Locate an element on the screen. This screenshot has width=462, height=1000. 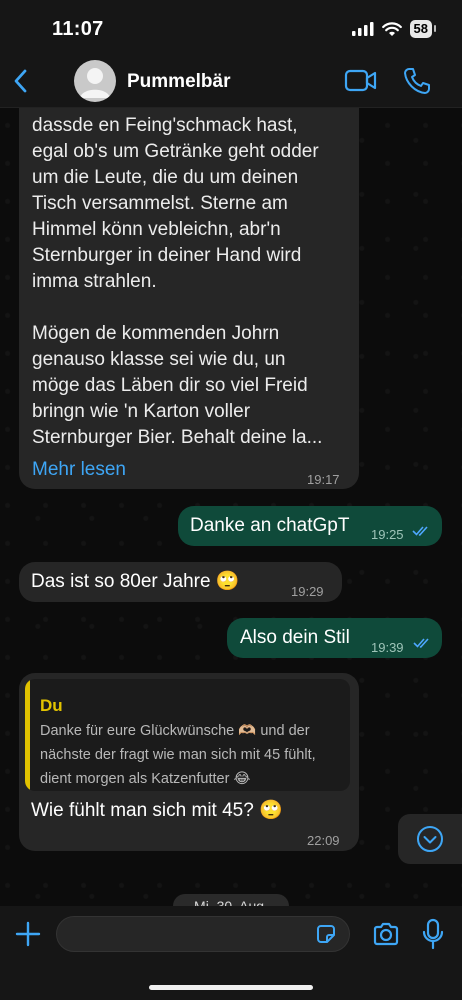
chevron-left-icon is located at coordinates (20, 81).